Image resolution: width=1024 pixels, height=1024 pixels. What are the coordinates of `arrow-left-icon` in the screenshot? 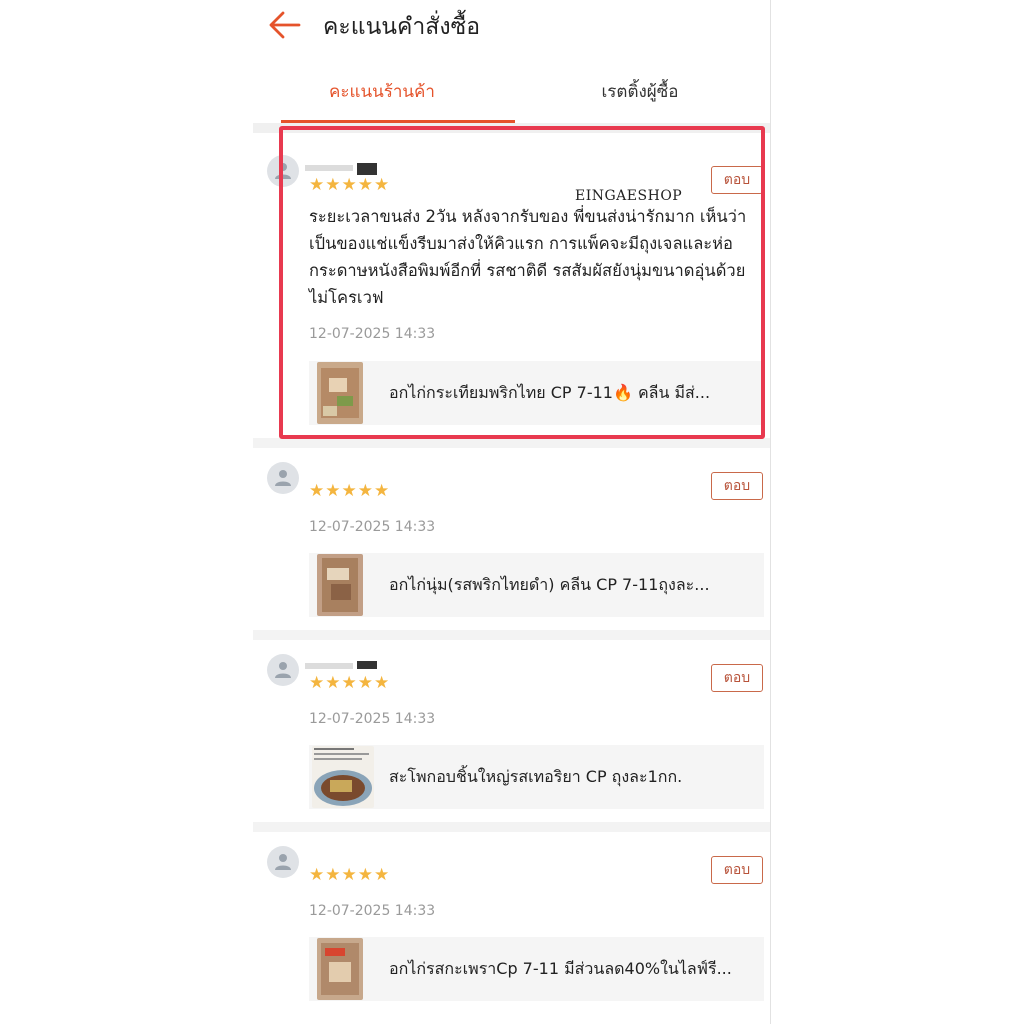 It's located at (285, 25).